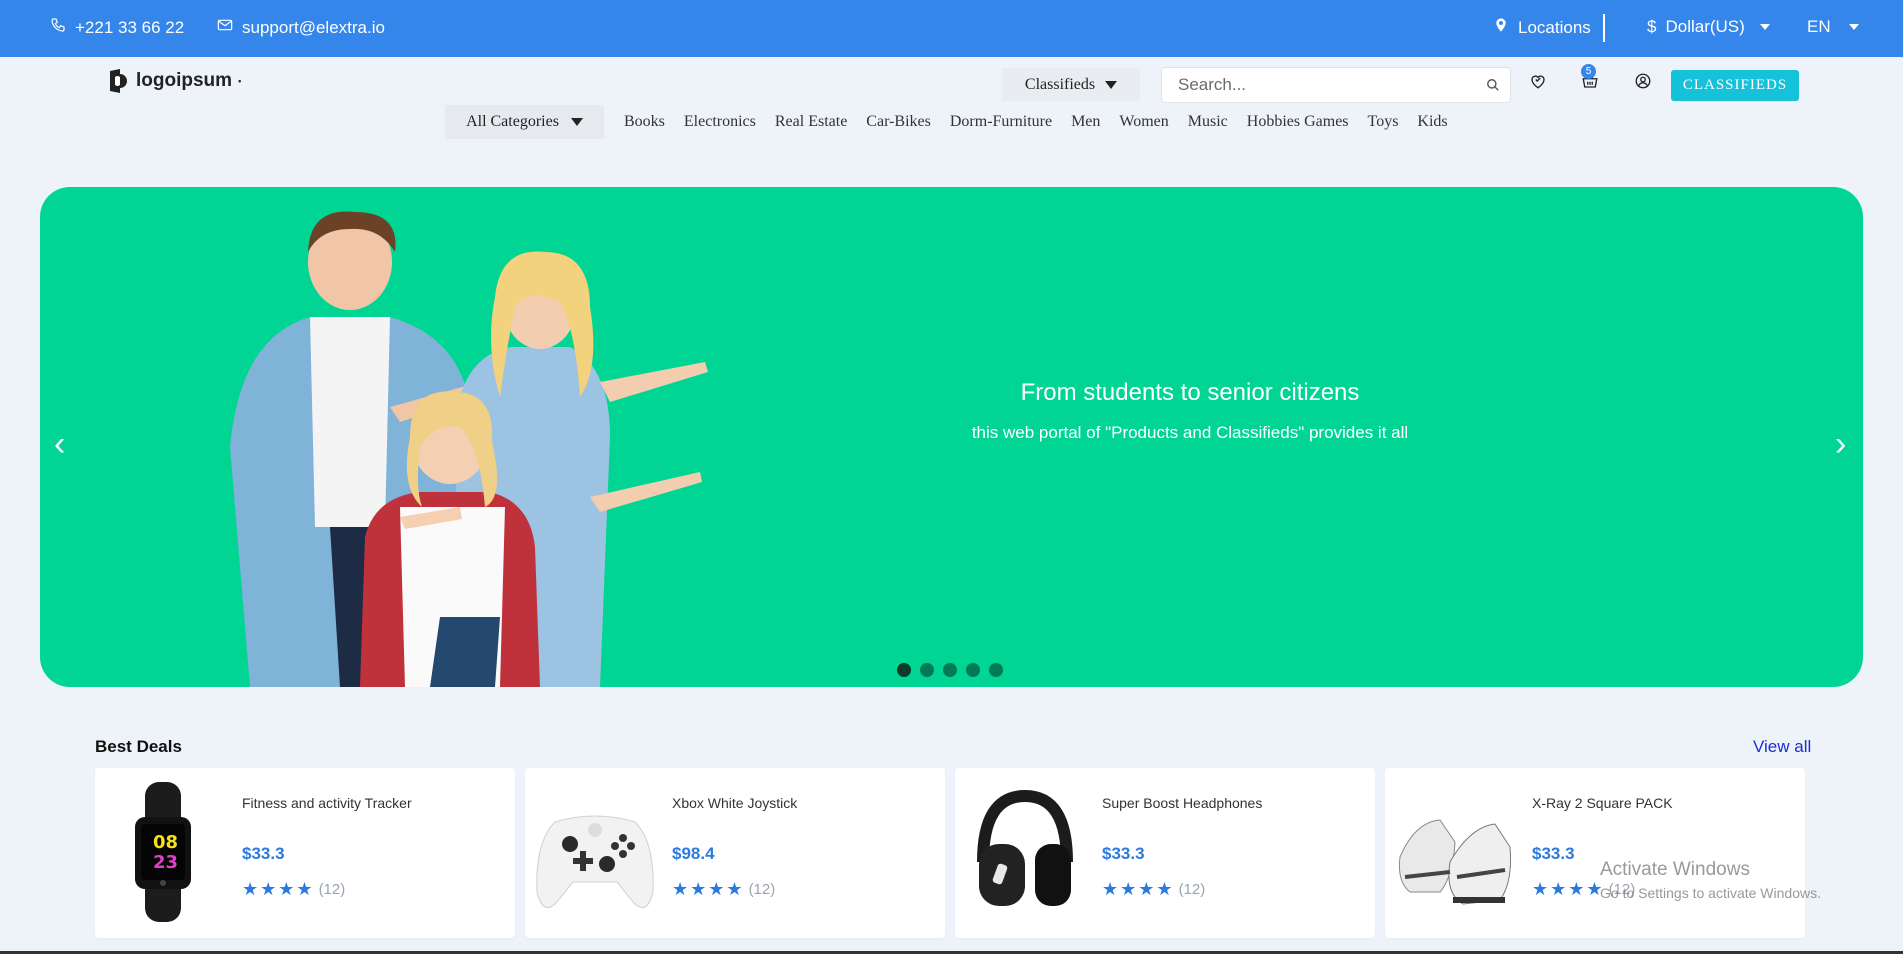 The width and height of the screenshot is (1903, 954). Describe the element at coordinates (165, 862) in the screenshot. I see `svg-text: 23` at that location.